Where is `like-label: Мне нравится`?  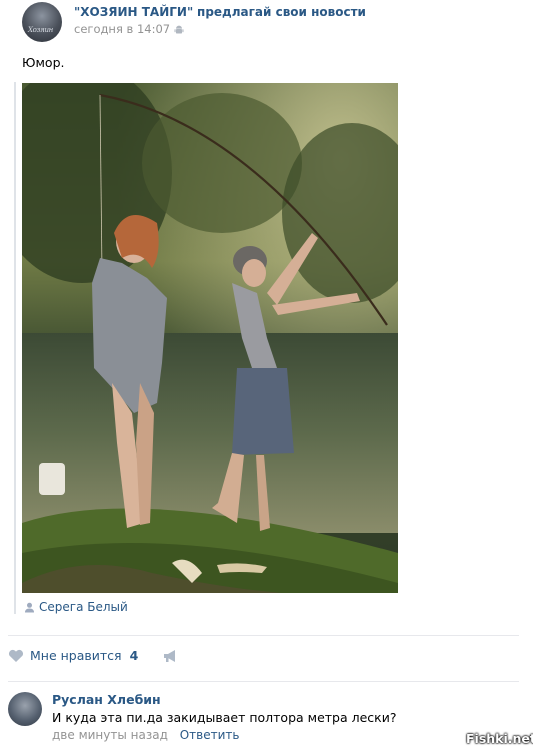 like-label: Мне нравится is located at coordinates (76, 655).